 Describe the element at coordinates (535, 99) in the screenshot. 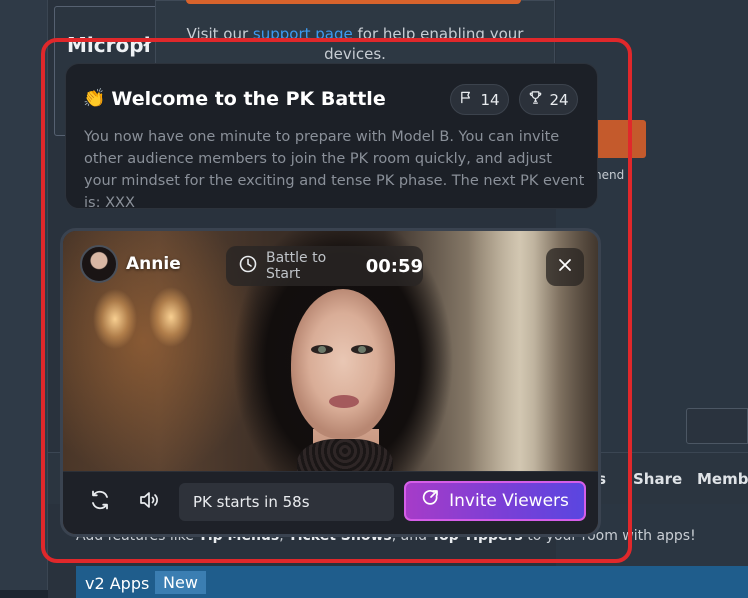

I see `trophy-icon` at that location.